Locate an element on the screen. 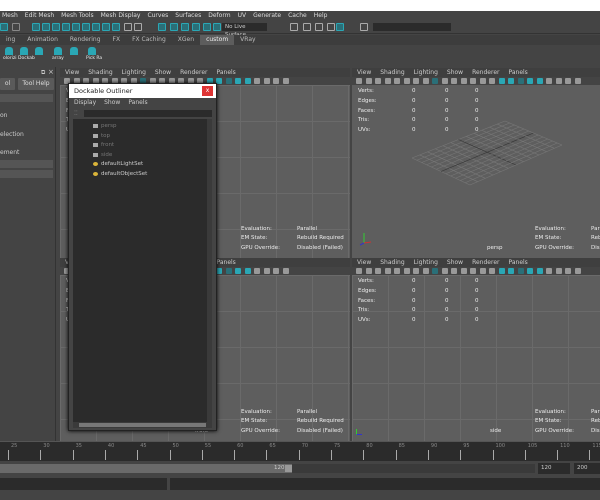  range-bar is located at coordinates (146, 468).